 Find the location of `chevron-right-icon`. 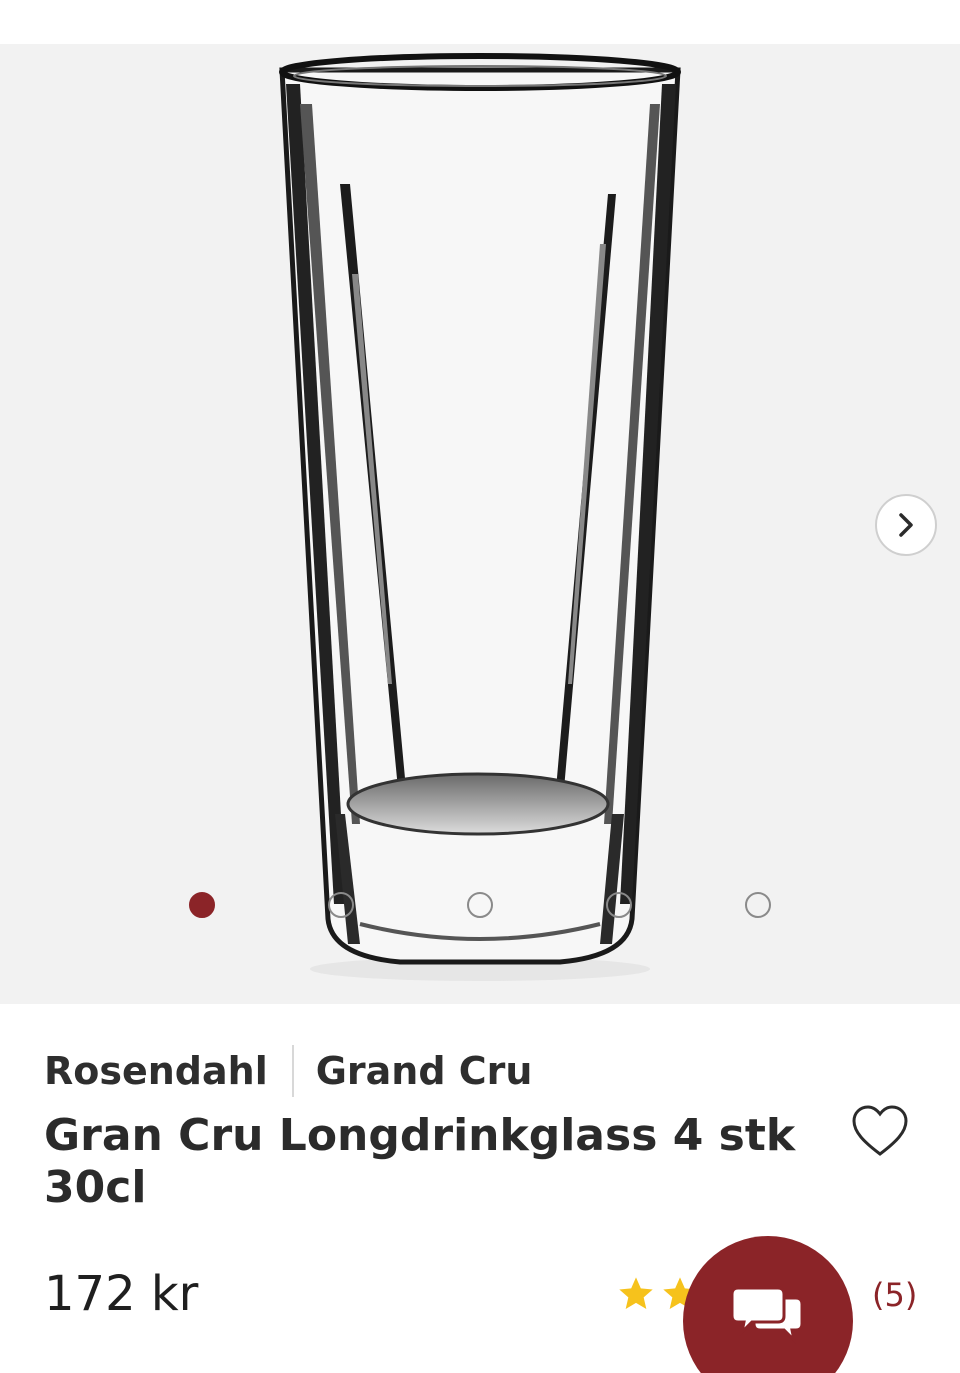

chevron-right-icon is located at coordinates (906, 525).